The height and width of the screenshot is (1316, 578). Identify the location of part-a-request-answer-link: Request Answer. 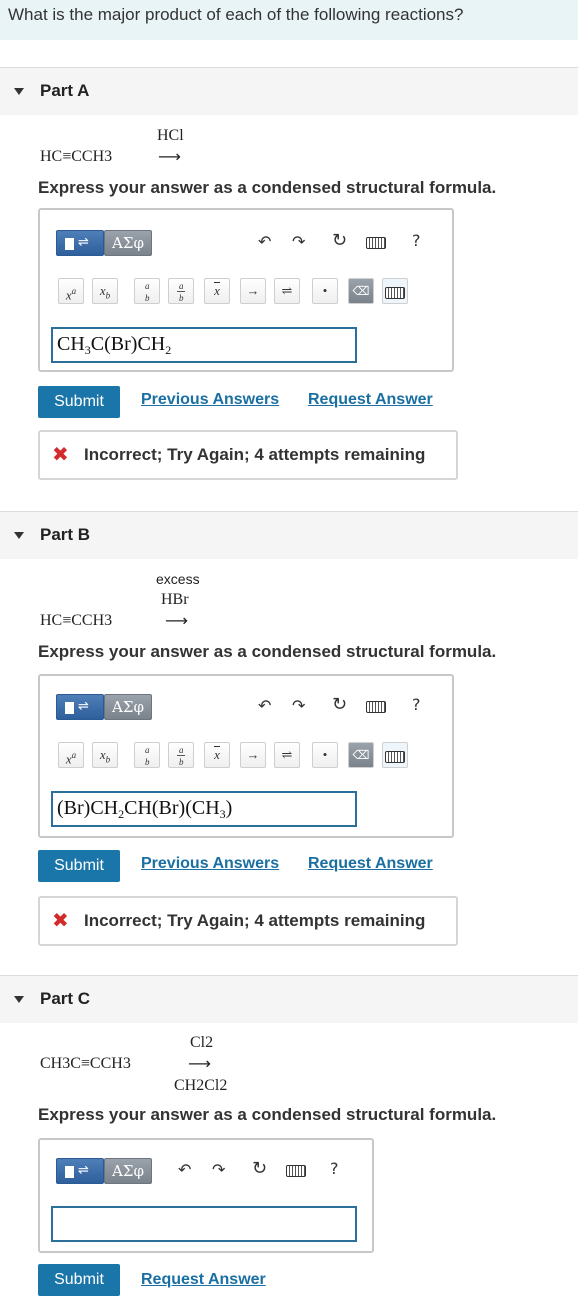
(370, 400).